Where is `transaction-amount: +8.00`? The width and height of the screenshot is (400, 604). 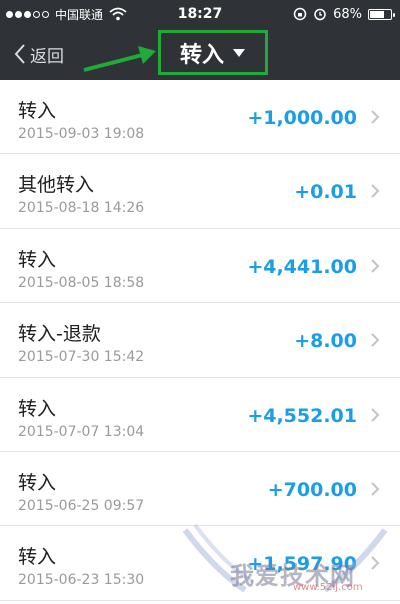
transaction-amount: +8.00 is located at coordinates (325, 341).